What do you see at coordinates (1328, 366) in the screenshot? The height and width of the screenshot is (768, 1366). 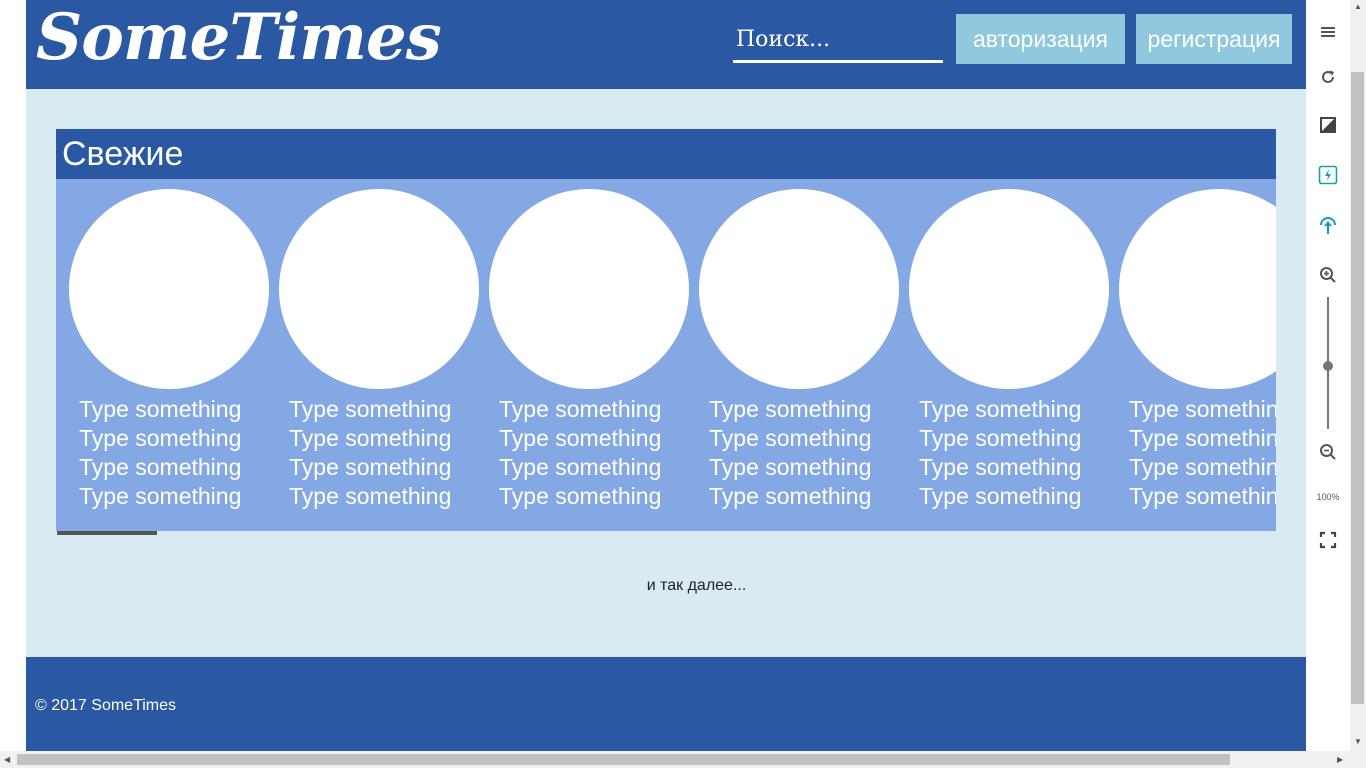 I see `zoom-slider-handle` at bounding box center [1328, 366].